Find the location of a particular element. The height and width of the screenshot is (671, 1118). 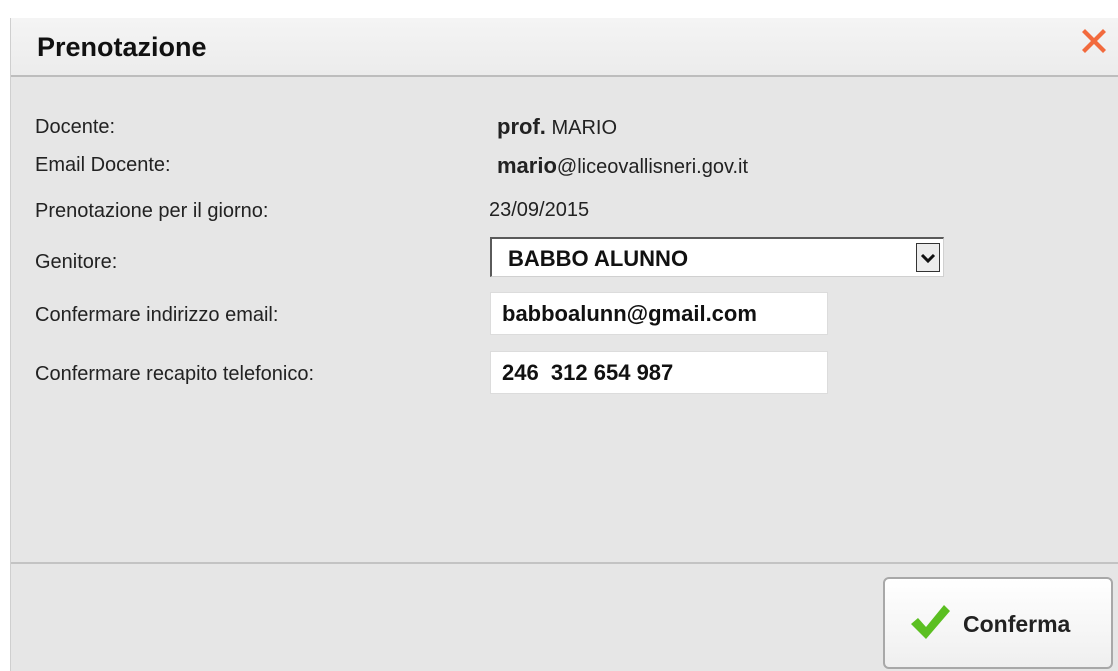

date-label: Prenotazione per il giorno: is located at coordinates (152, 211).